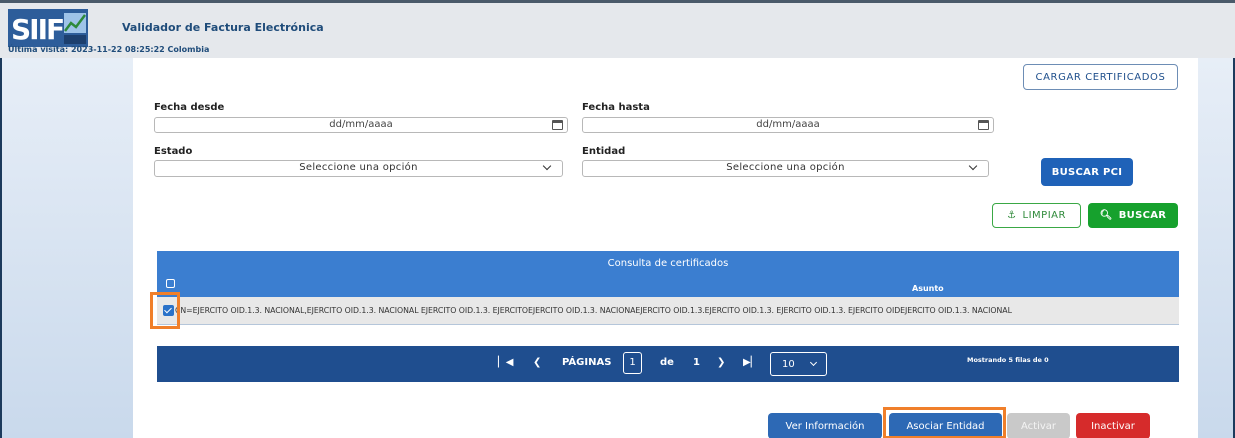 The image size is (1235, 438). Describe the element at coordinates (537, 362) in the screenshot. I see `prev-page-icon: ❮` at that location.